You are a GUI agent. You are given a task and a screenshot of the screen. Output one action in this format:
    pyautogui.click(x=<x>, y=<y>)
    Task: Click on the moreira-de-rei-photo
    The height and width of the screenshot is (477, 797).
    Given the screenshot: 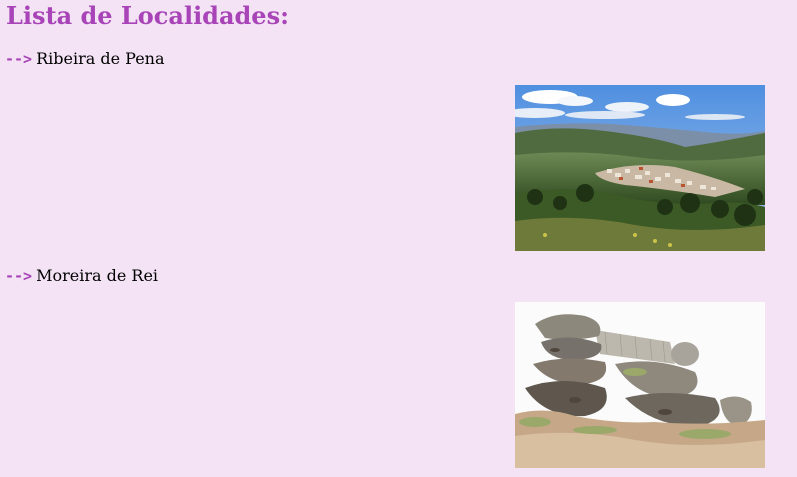 What is the action you would take?
    pyautogui.click(x=640, y=385)
    